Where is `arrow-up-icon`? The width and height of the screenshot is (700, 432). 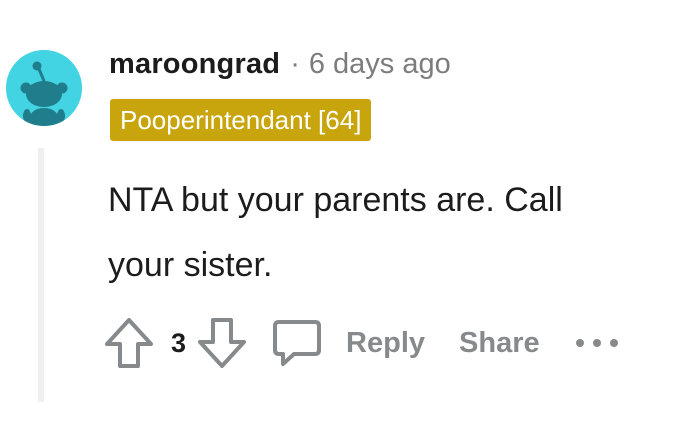
arrow-up-icon is located at coordinates (129, 343).